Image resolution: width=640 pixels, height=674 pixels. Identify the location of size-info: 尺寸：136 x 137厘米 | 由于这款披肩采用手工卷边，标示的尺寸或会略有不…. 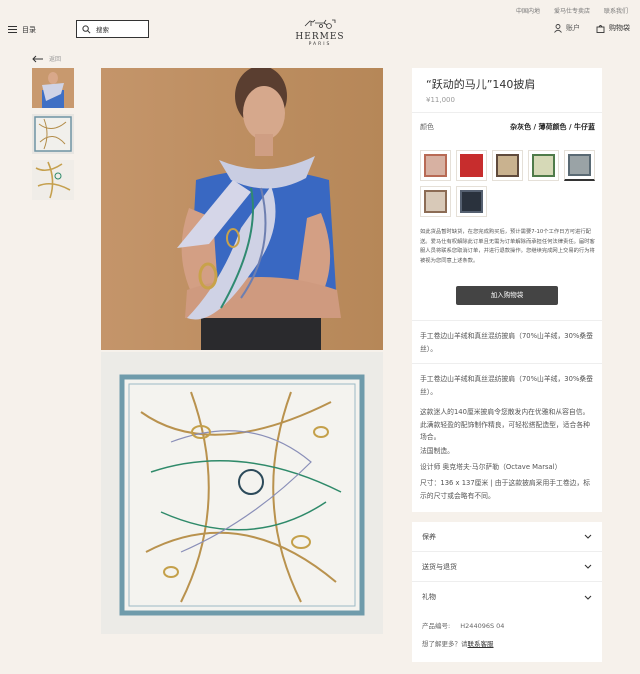
(505, 489).